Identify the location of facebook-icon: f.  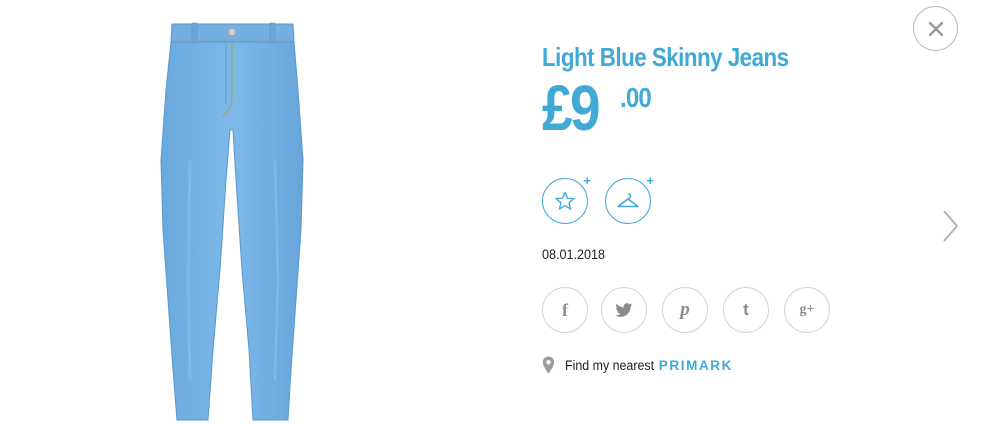
(565, 309).